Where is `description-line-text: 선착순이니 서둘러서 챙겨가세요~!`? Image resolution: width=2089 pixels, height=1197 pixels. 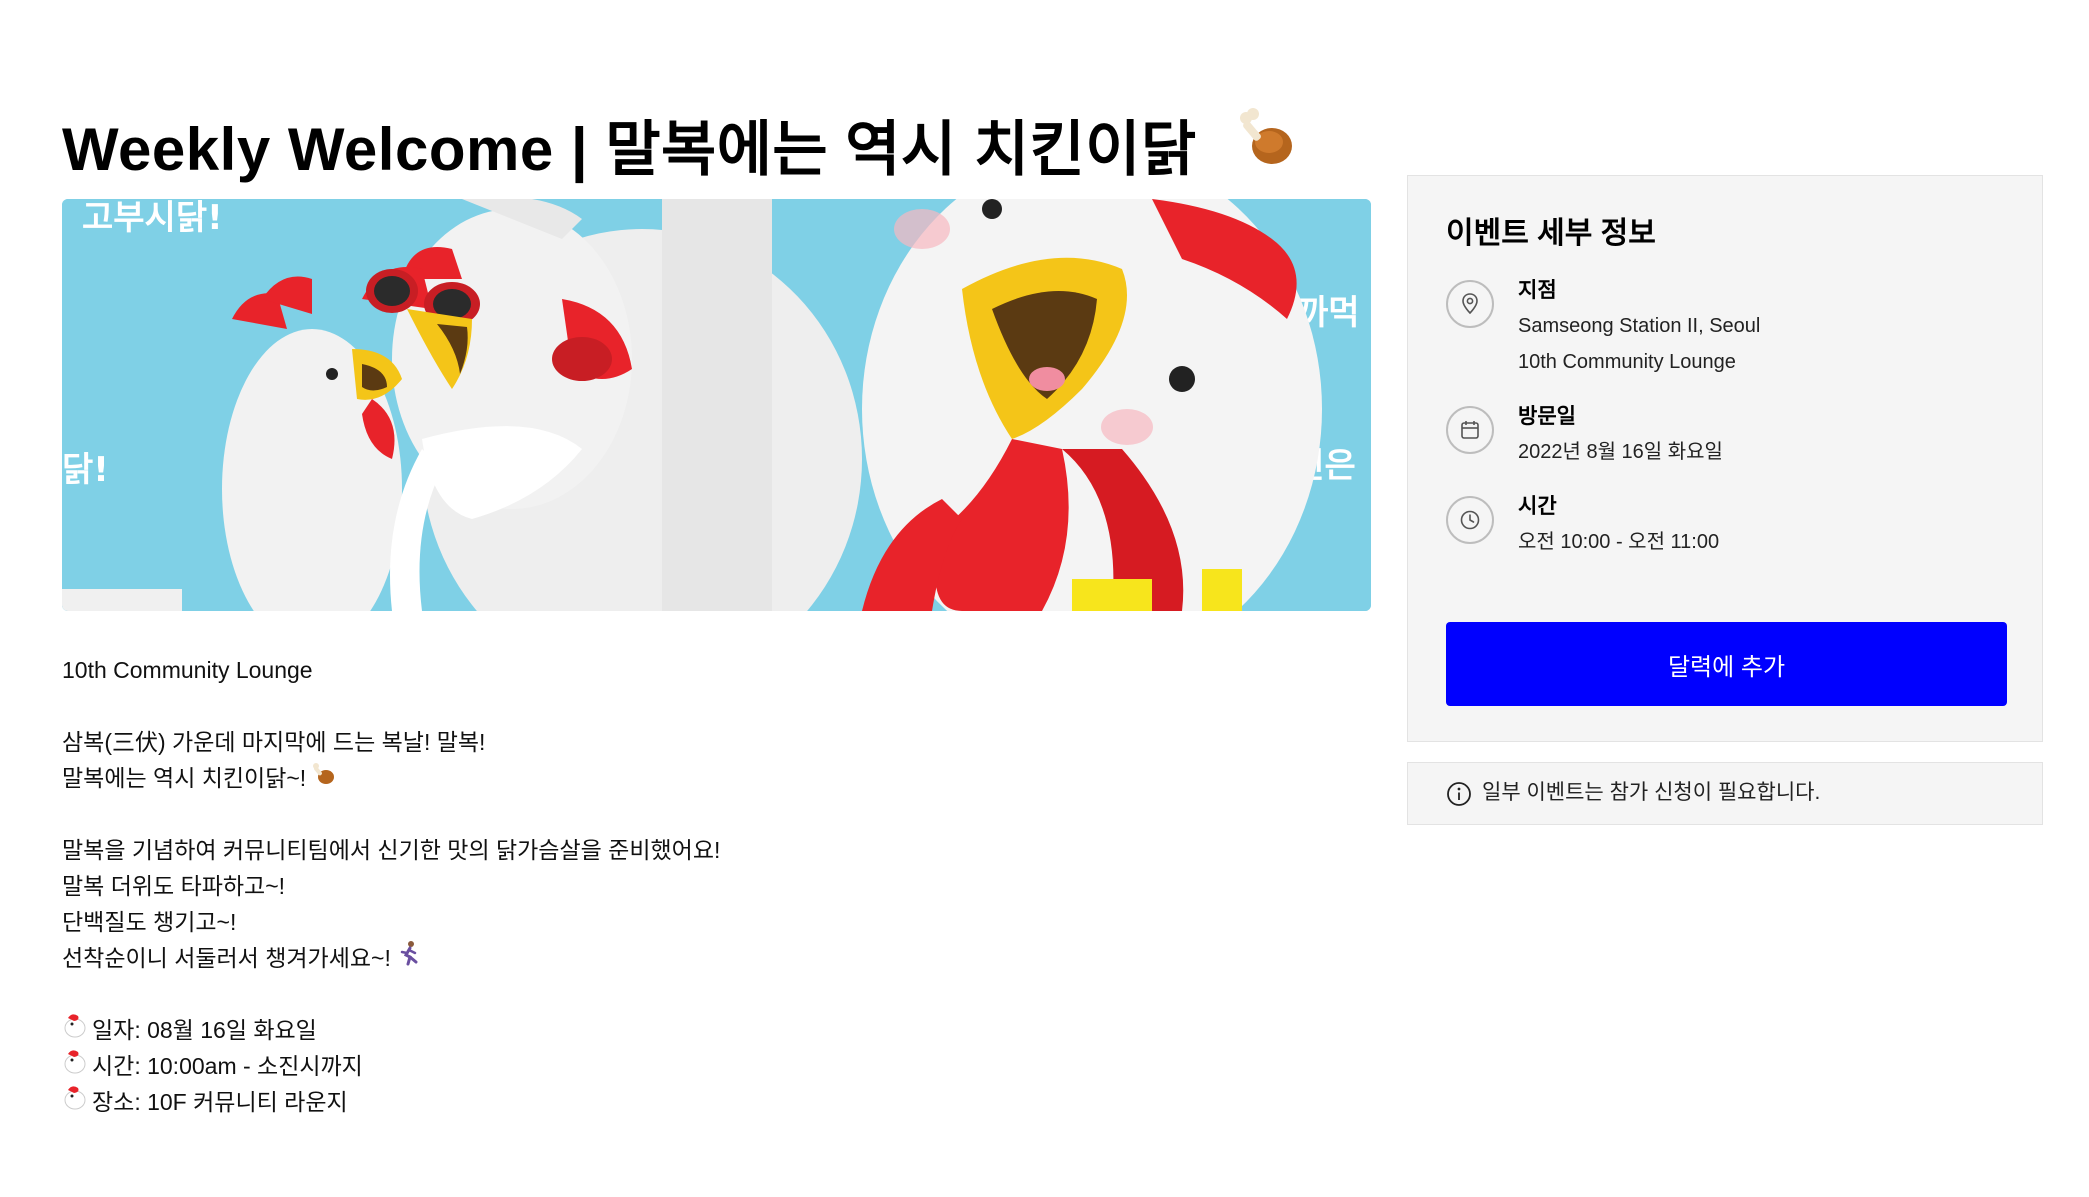
description-line-text: 선착순이니 서둘러서 챙겨가세요~! is located at coordinates (226, 958).